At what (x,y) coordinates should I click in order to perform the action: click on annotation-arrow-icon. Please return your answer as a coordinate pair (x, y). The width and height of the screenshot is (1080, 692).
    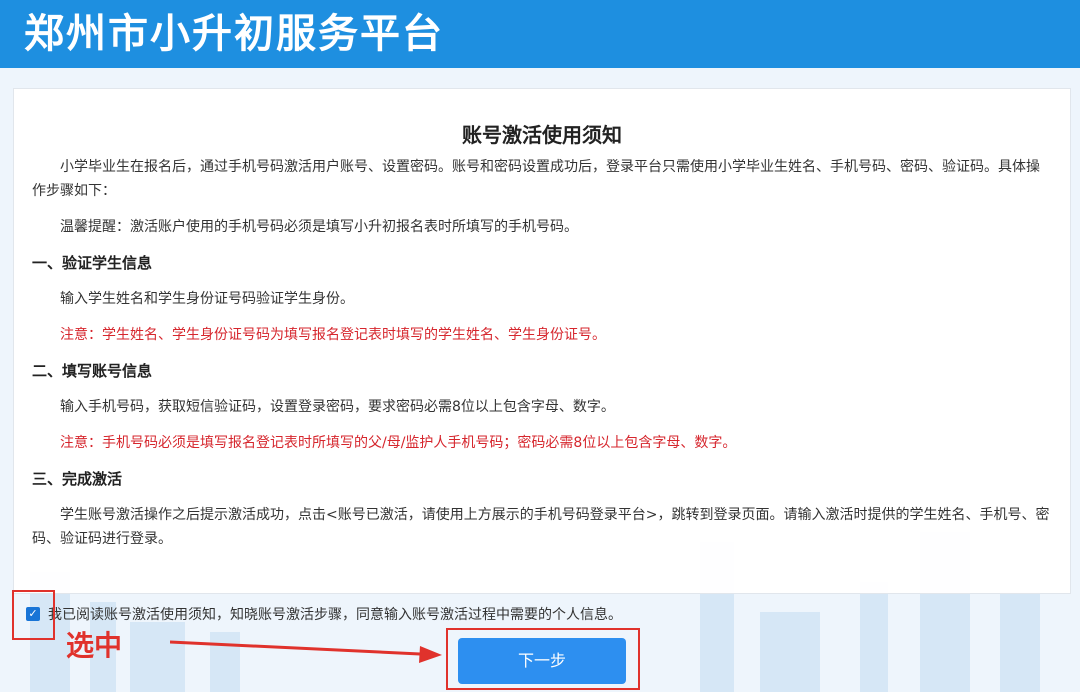
    Looking at the image, I should click on (306, 651).